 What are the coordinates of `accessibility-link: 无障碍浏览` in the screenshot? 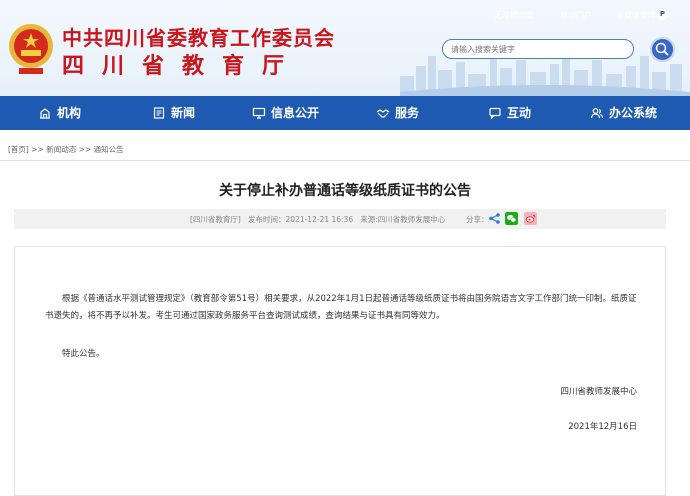 It's located at (514, 15).